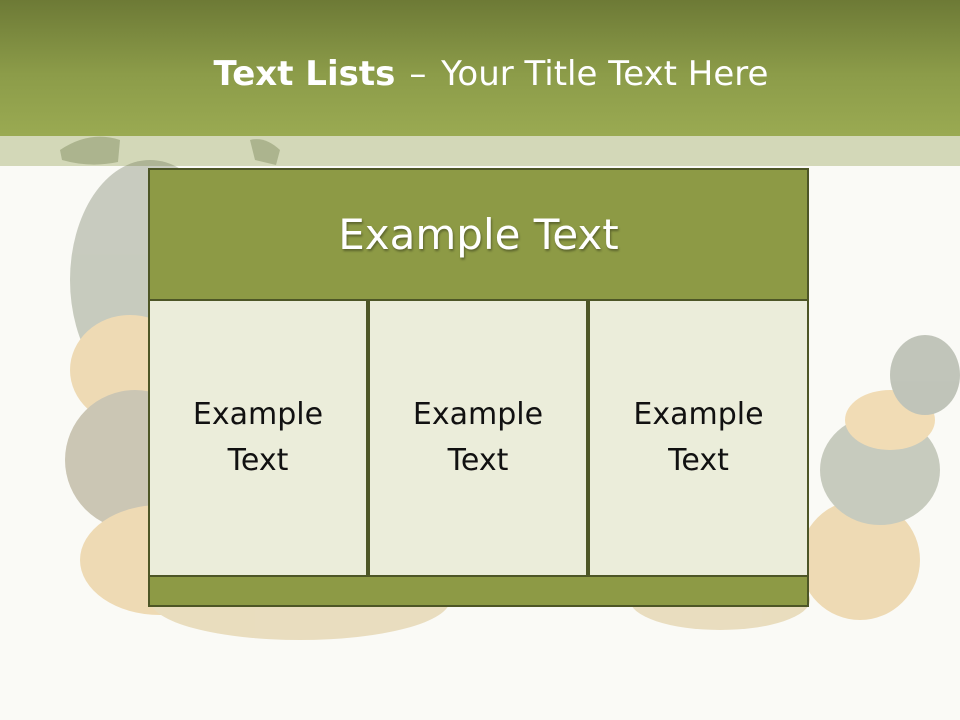 The height and width of the screenshot is (720, 960). What do you see at coordinates (478, 591) in the screenshot?
I see `diagram-footer-bar` at bounding box center [478, 591].